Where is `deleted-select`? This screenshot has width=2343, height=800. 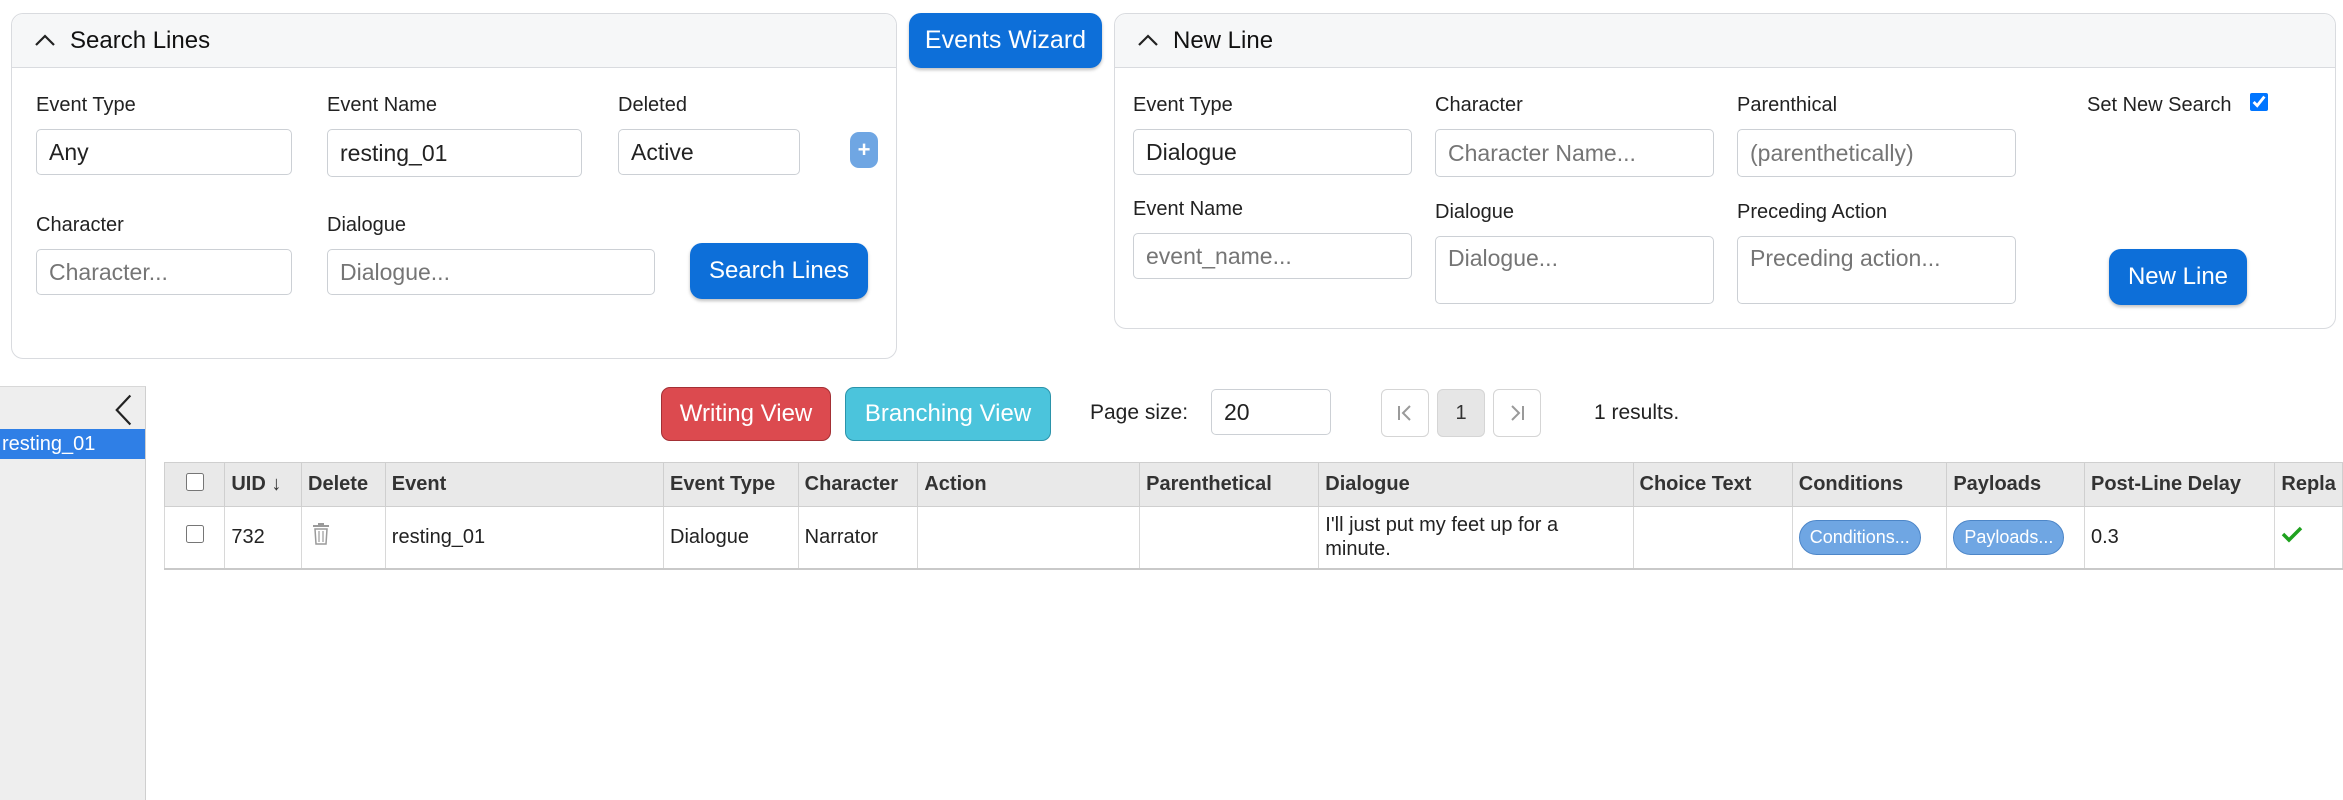 deleted-select is located at coordinates (709, 152).